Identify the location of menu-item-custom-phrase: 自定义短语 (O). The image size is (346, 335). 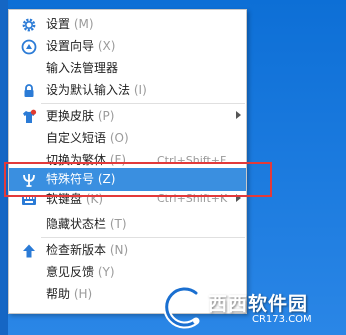
(127, 138).